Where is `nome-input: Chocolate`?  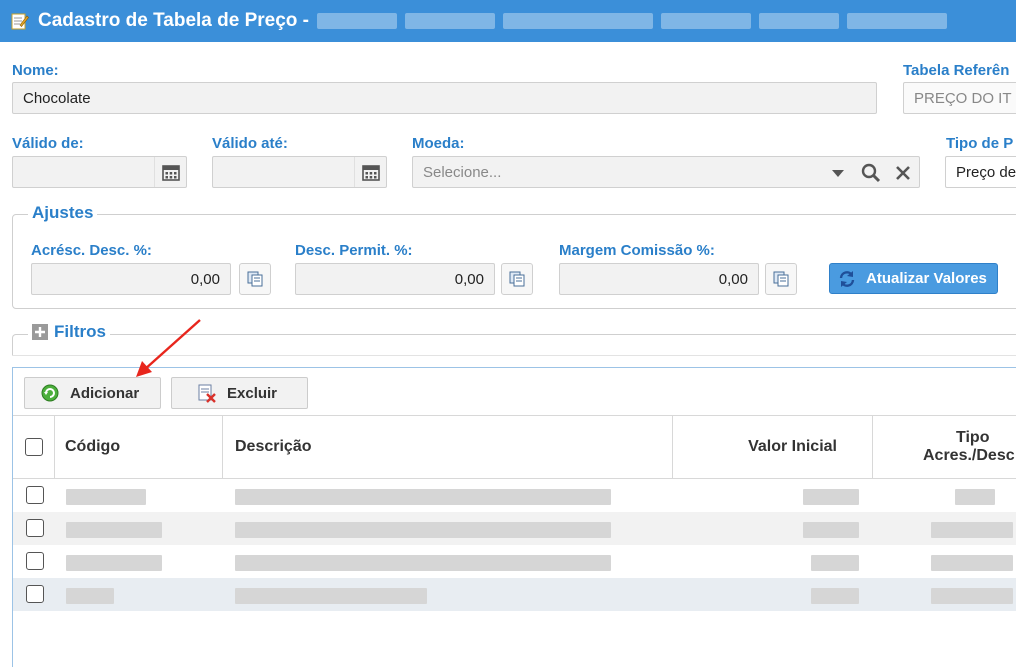
nome-input: Chocolate is located at coordinates (444, 98).